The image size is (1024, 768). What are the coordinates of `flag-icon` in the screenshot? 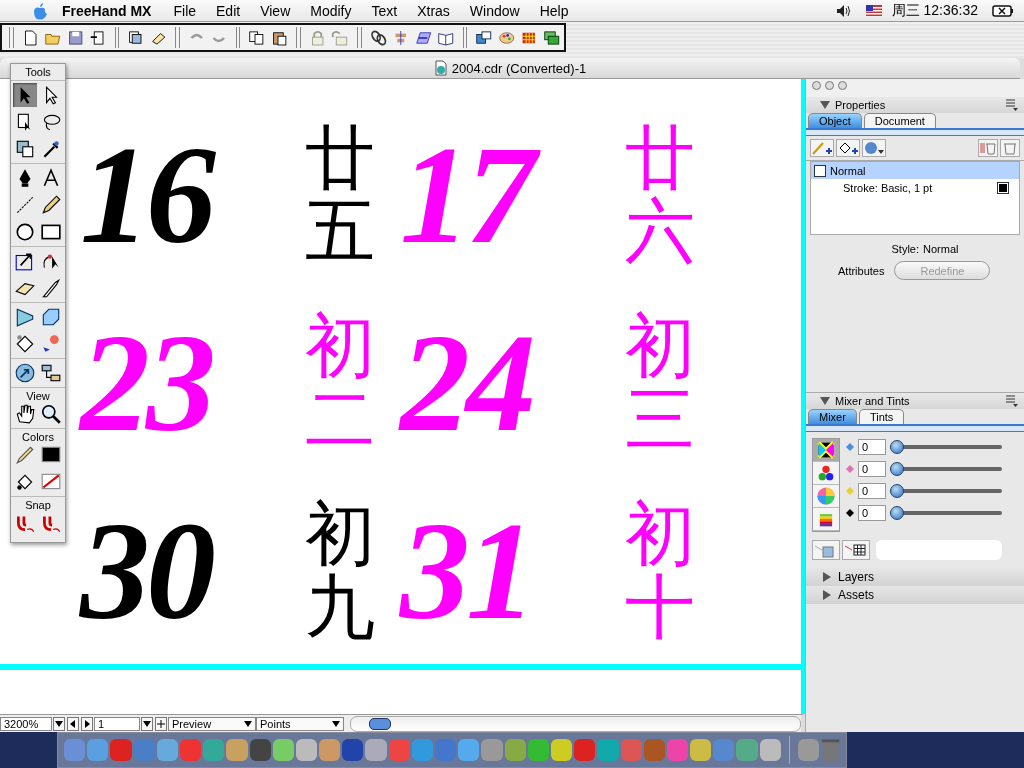 It's located at (873, 10).